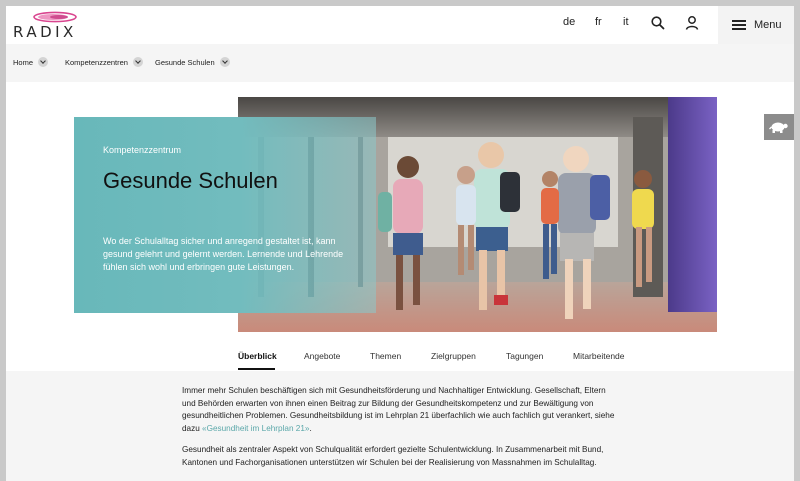 The height and width of the screenshot is (481, 800). What do you see at coordinates (453, 356) in the screenshot?
I see `tab-zielgruppen: Zielgruppen` at bounding box center [453, 356].